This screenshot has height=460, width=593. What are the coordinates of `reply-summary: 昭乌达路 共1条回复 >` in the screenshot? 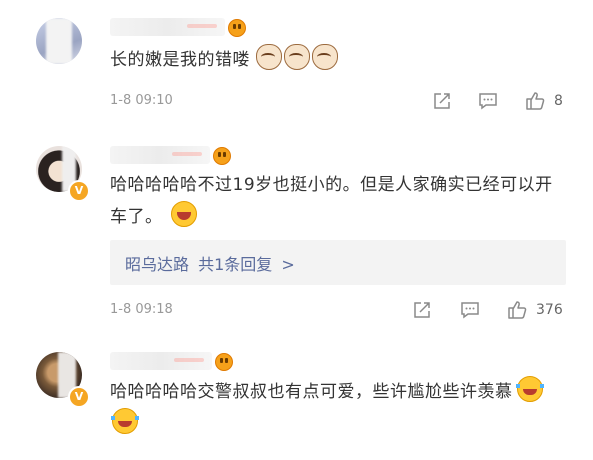 It's located at (210, 263).